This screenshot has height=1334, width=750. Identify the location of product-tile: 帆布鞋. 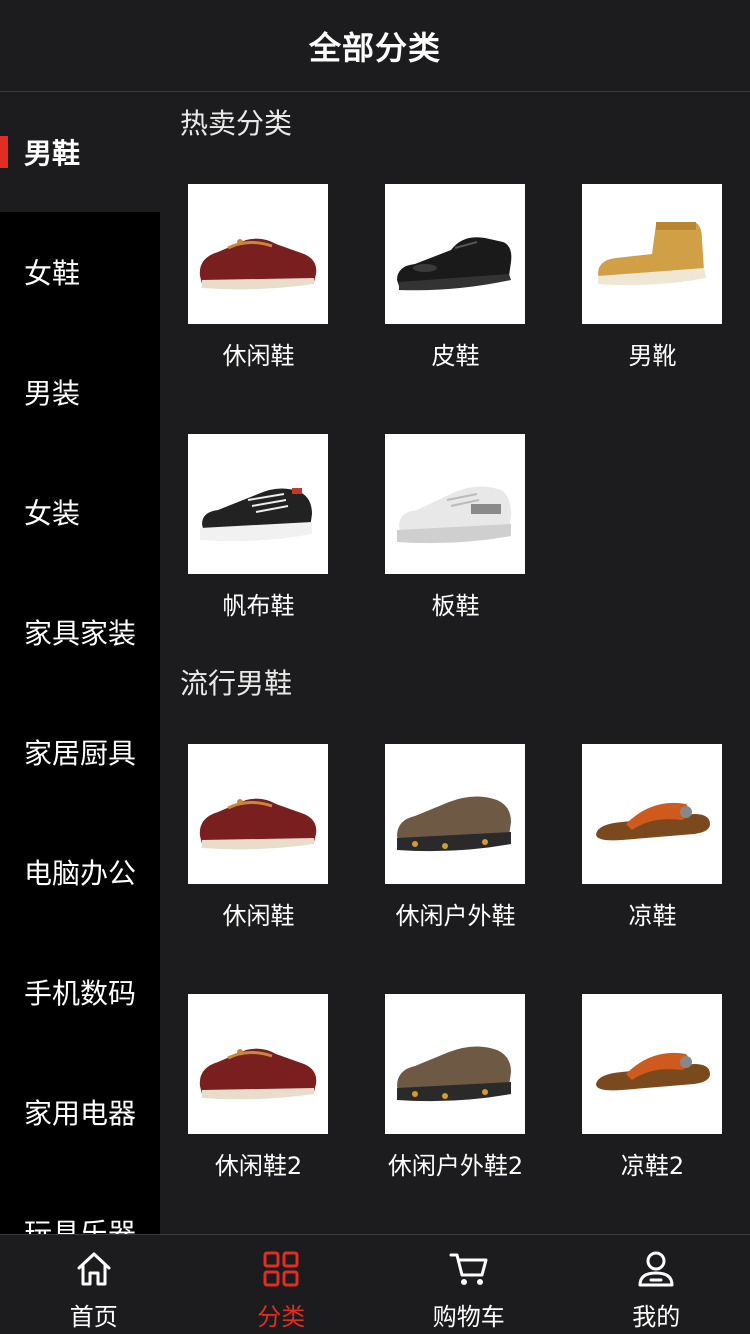
(258, 534).